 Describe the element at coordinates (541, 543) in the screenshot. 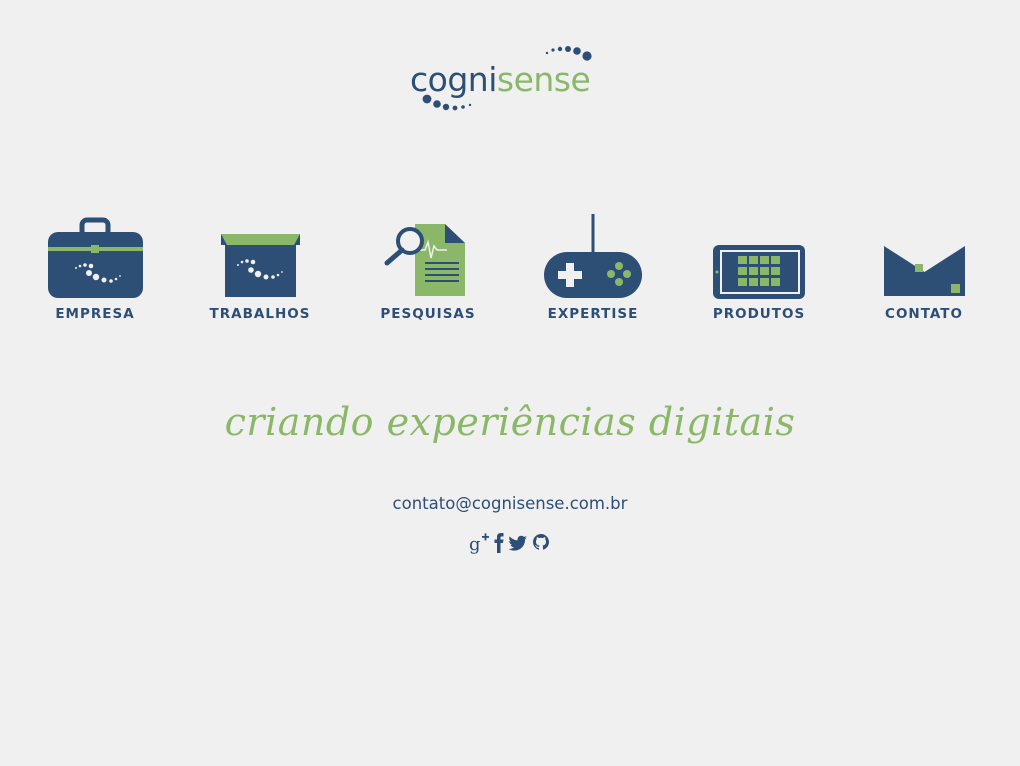

I see `github-icon` at that location.